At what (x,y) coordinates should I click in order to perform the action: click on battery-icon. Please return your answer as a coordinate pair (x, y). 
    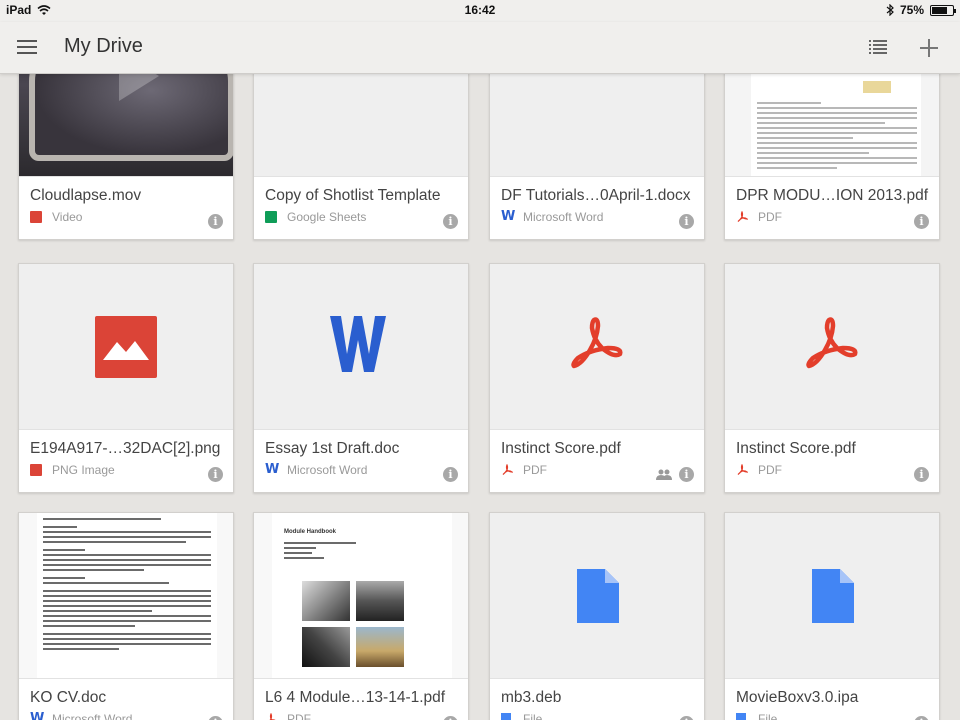
    Looking at the image, I should click on (943, 10).